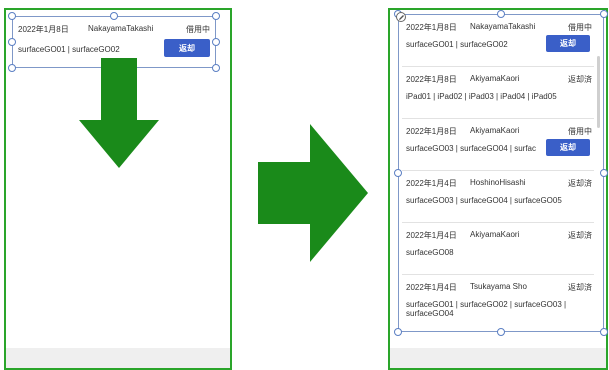  I want to click on row-header: 2022年1月4日 HoshinoHisashi 返却済, so click(499, 184).